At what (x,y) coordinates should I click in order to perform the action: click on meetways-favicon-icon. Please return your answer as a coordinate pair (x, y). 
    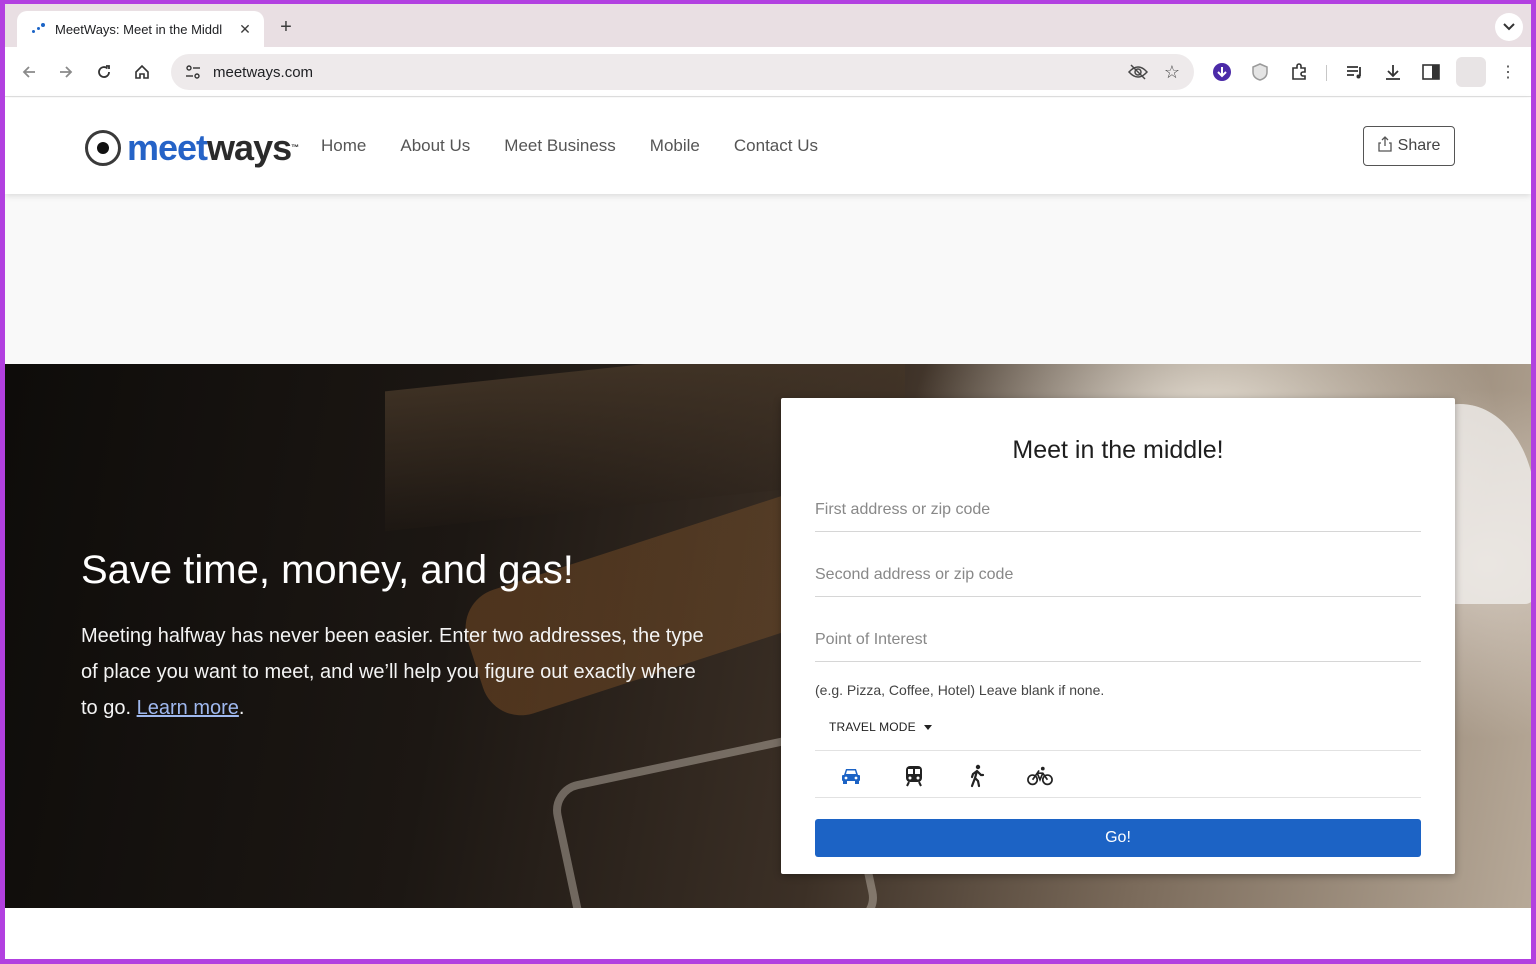
    Looking at the image, I should click on (39, 29).